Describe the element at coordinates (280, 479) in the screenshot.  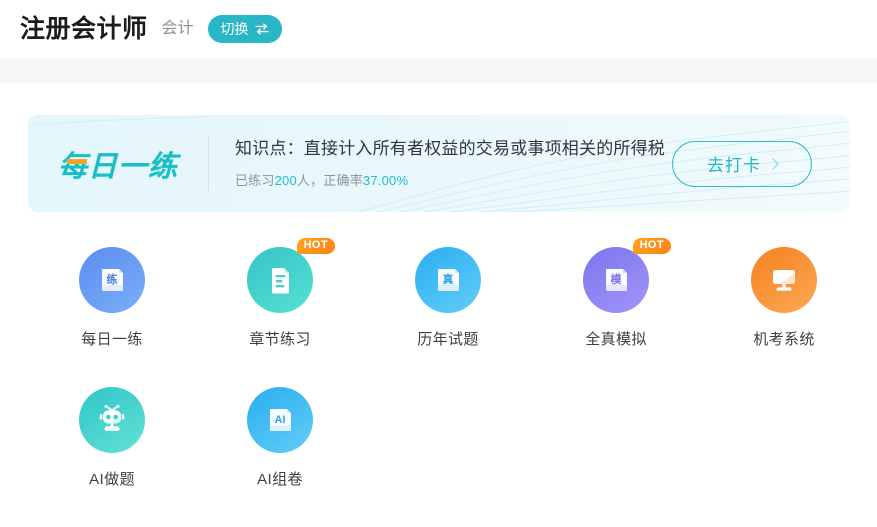
I see `feature-label: AI组卷` at that location.